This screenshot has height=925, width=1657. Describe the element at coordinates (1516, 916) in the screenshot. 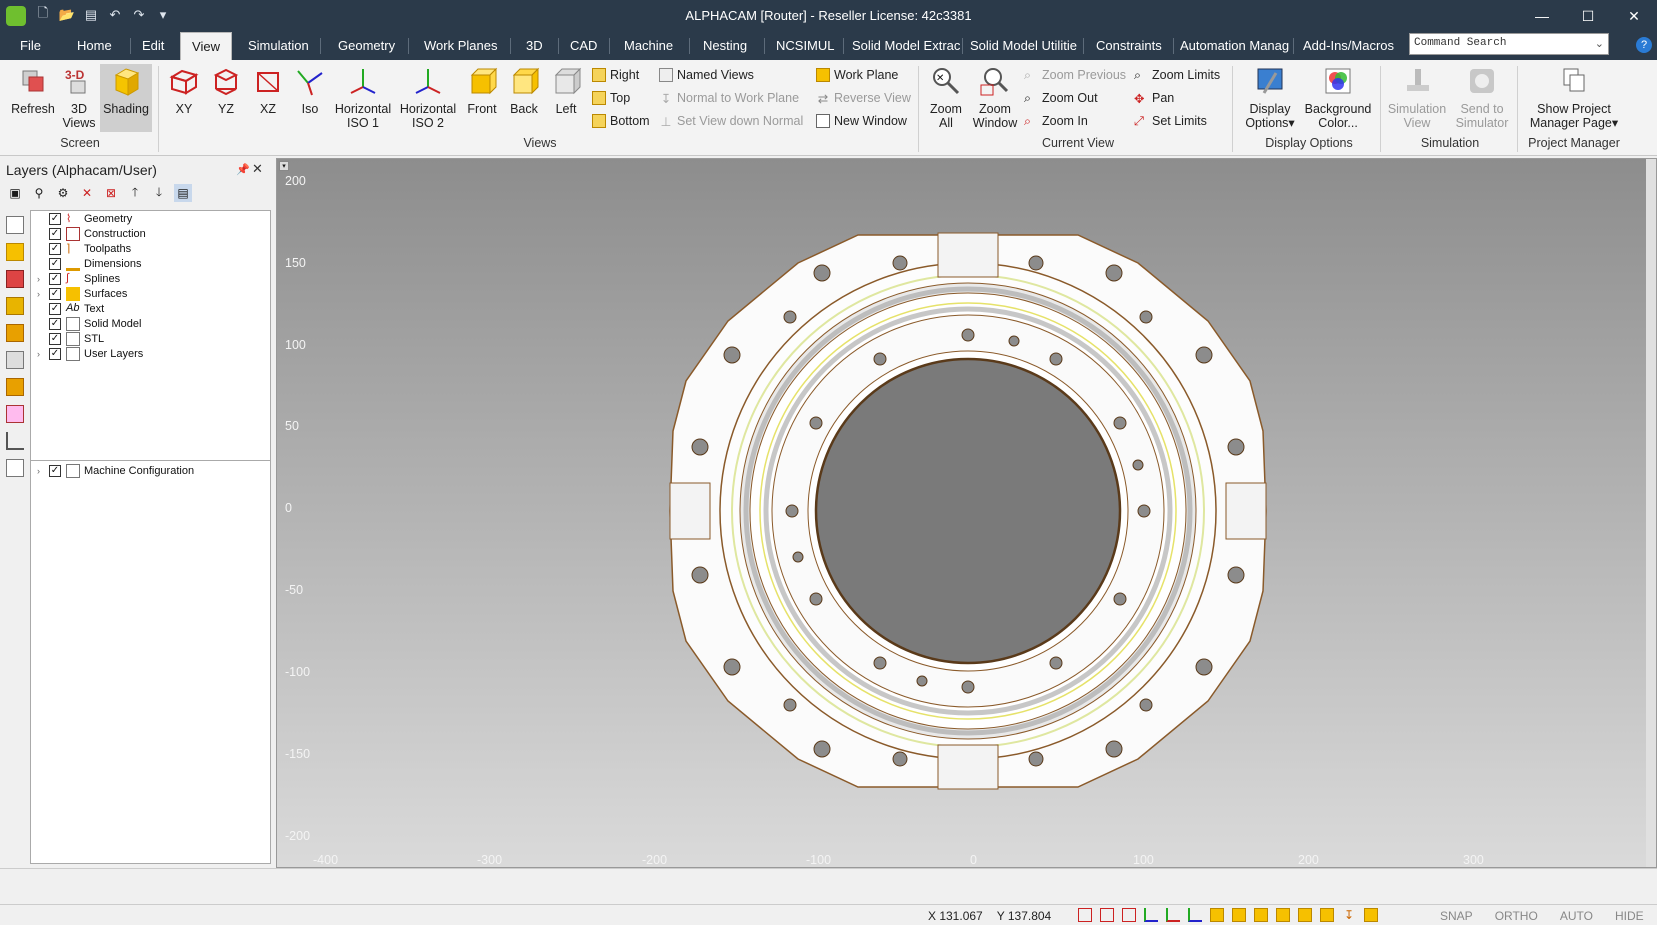

I see `ortho-toggle: ORTHO` at that location.